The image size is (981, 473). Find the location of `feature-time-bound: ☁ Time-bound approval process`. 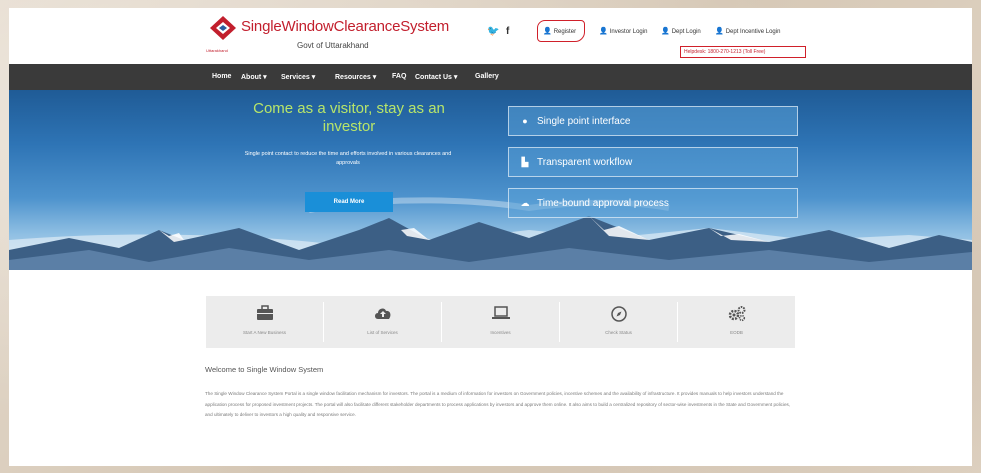

feature-time-bound: ☁ Time-bound approval process is located at coordinates (653, 203).